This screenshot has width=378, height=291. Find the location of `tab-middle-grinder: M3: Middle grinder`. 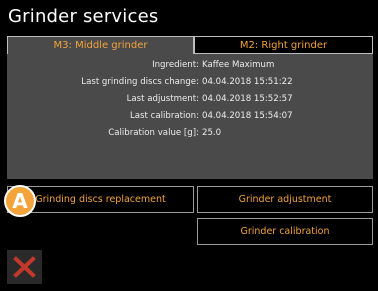

tab-middle-grinder: M3: Middle grinder is located at coordinates (100, 45).